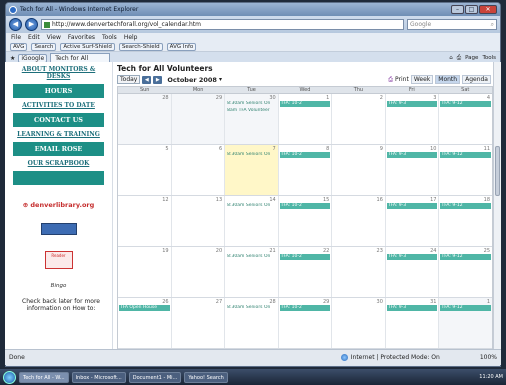 The height and width of the screenshot is (385, 506). Describe the element at coordinates (252, 323) in the screenshot. I see `day-cell: 28 8:30am Seniors On` at that location.